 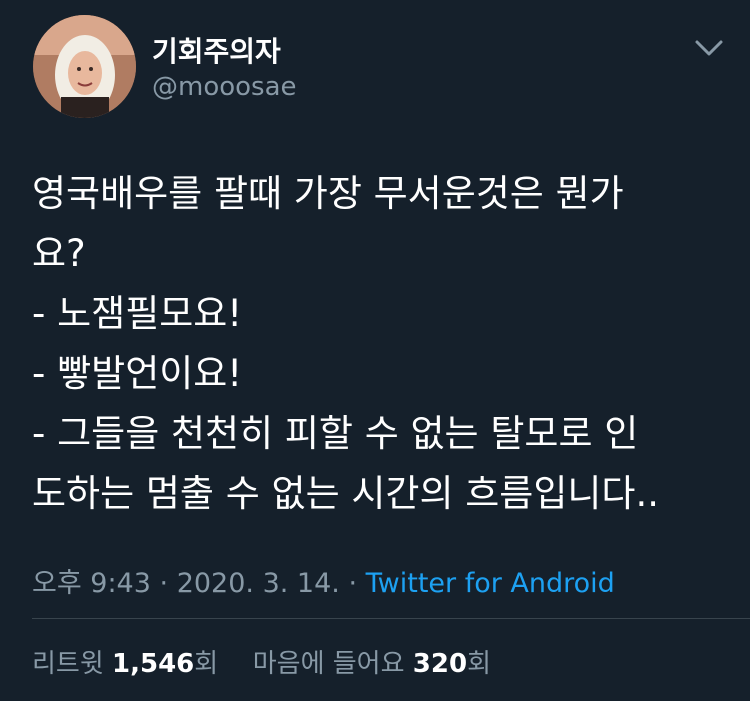 I want to click on tweet-text-line: 요?, so click(x=59, y=253).